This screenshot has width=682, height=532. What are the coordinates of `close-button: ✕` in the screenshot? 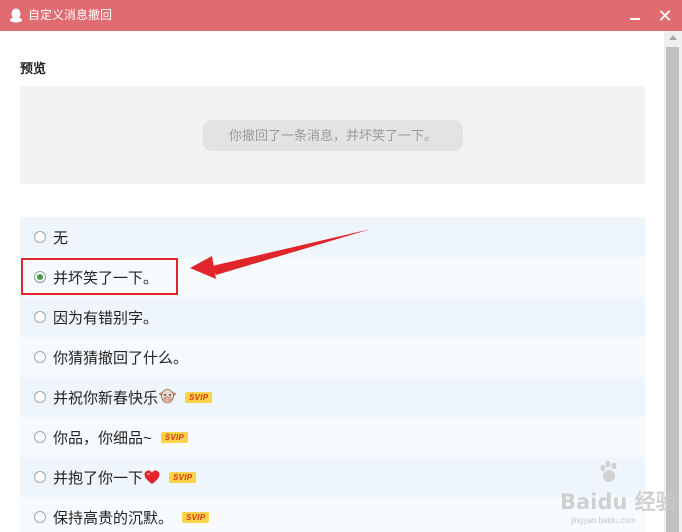 It's located at (665, 16).